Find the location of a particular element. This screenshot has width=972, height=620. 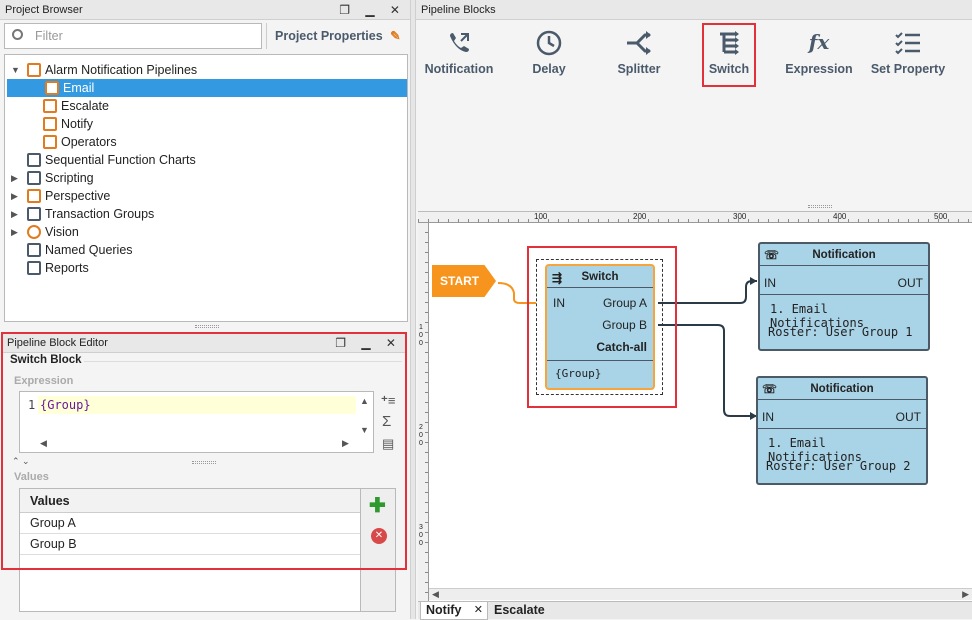

switch-output-catch-all: Catch-all is located at coordinates (621, 347).